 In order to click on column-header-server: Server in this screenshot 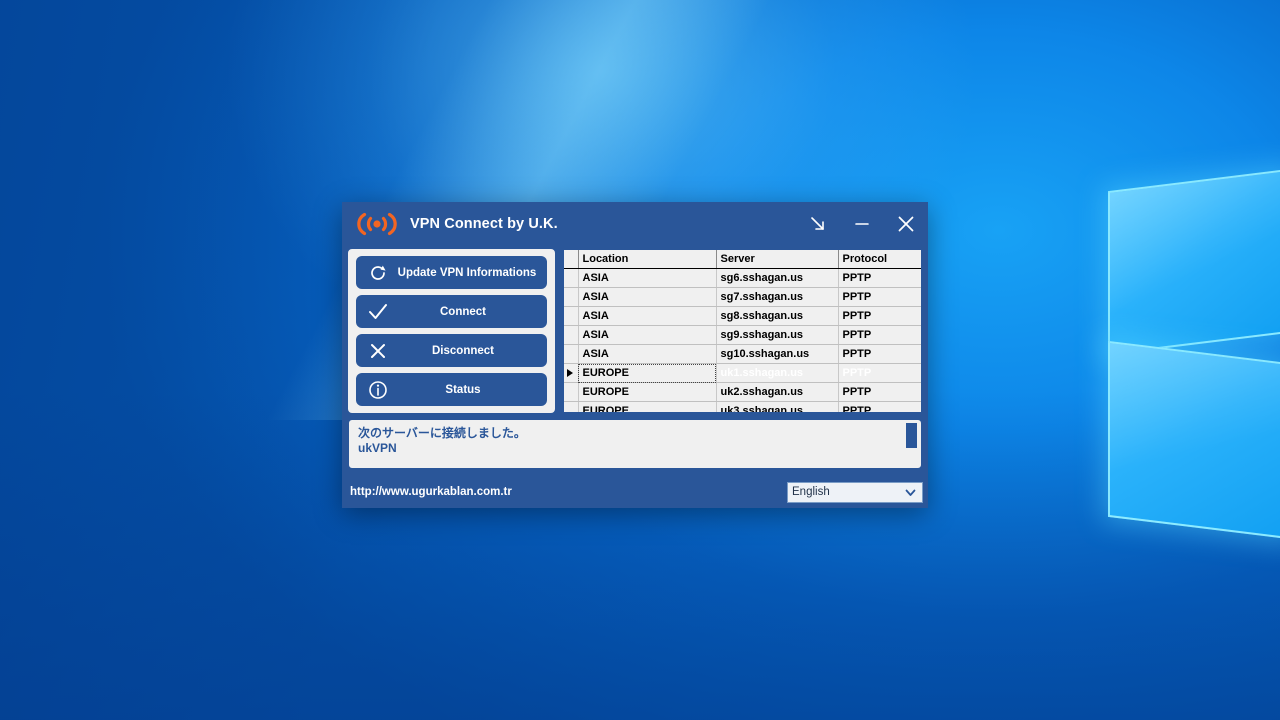, I will do `click(777, 259)`.